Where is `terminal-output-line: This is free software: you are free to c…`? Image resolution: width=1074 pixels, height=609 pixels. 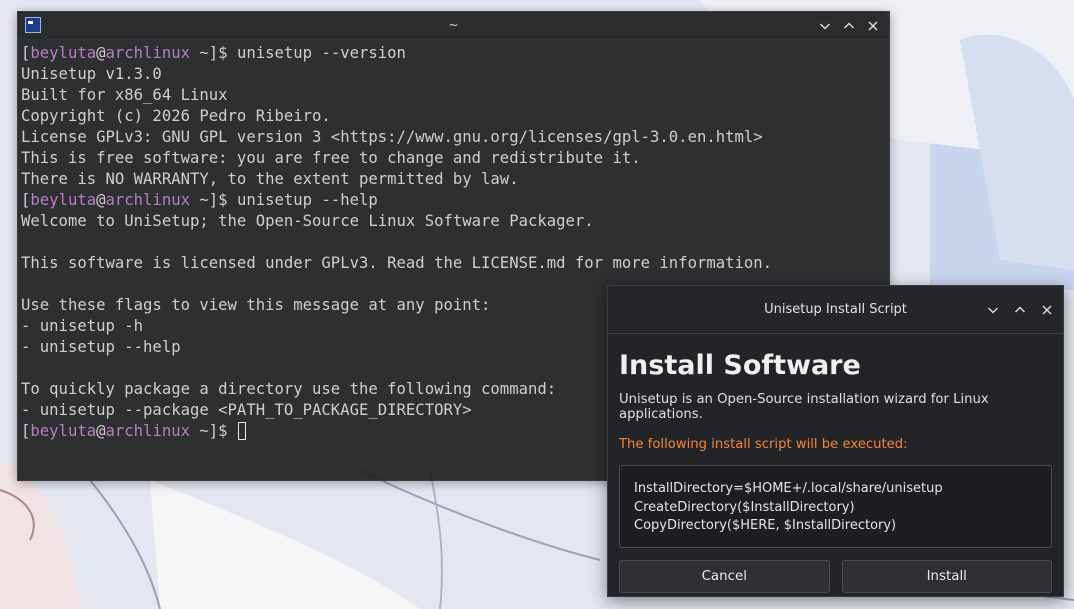
terminal-output-line: This is free software: you are free to c… is located at coordinates (331, 158).